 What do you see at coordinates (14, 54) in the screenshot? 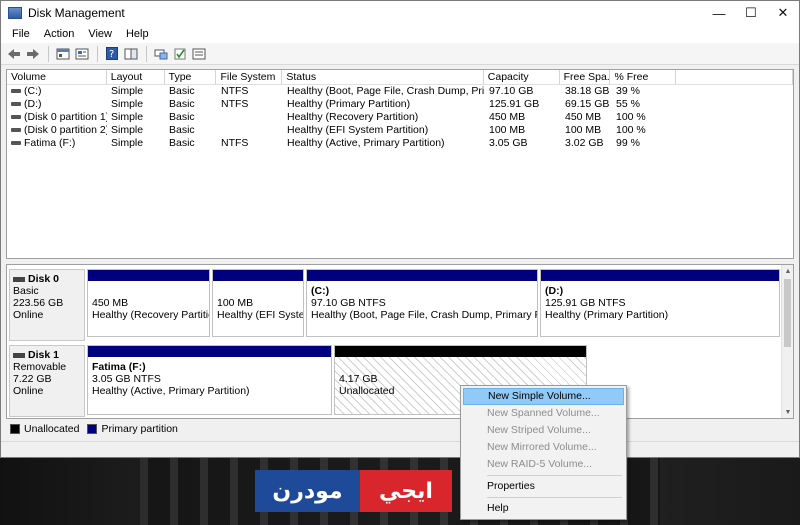
I see `back-arrow-icon` at bounding box center [14, 54].